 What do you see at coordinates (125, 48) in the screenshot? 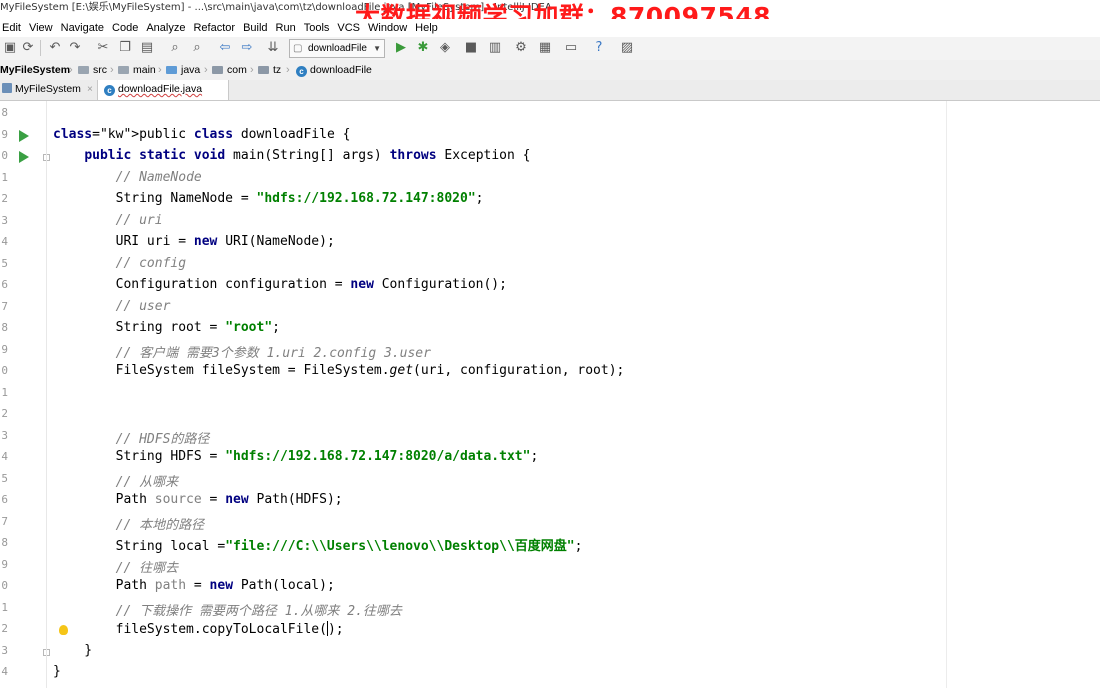
I see `copy-icon: ❐` at bounding box center [125, 48].